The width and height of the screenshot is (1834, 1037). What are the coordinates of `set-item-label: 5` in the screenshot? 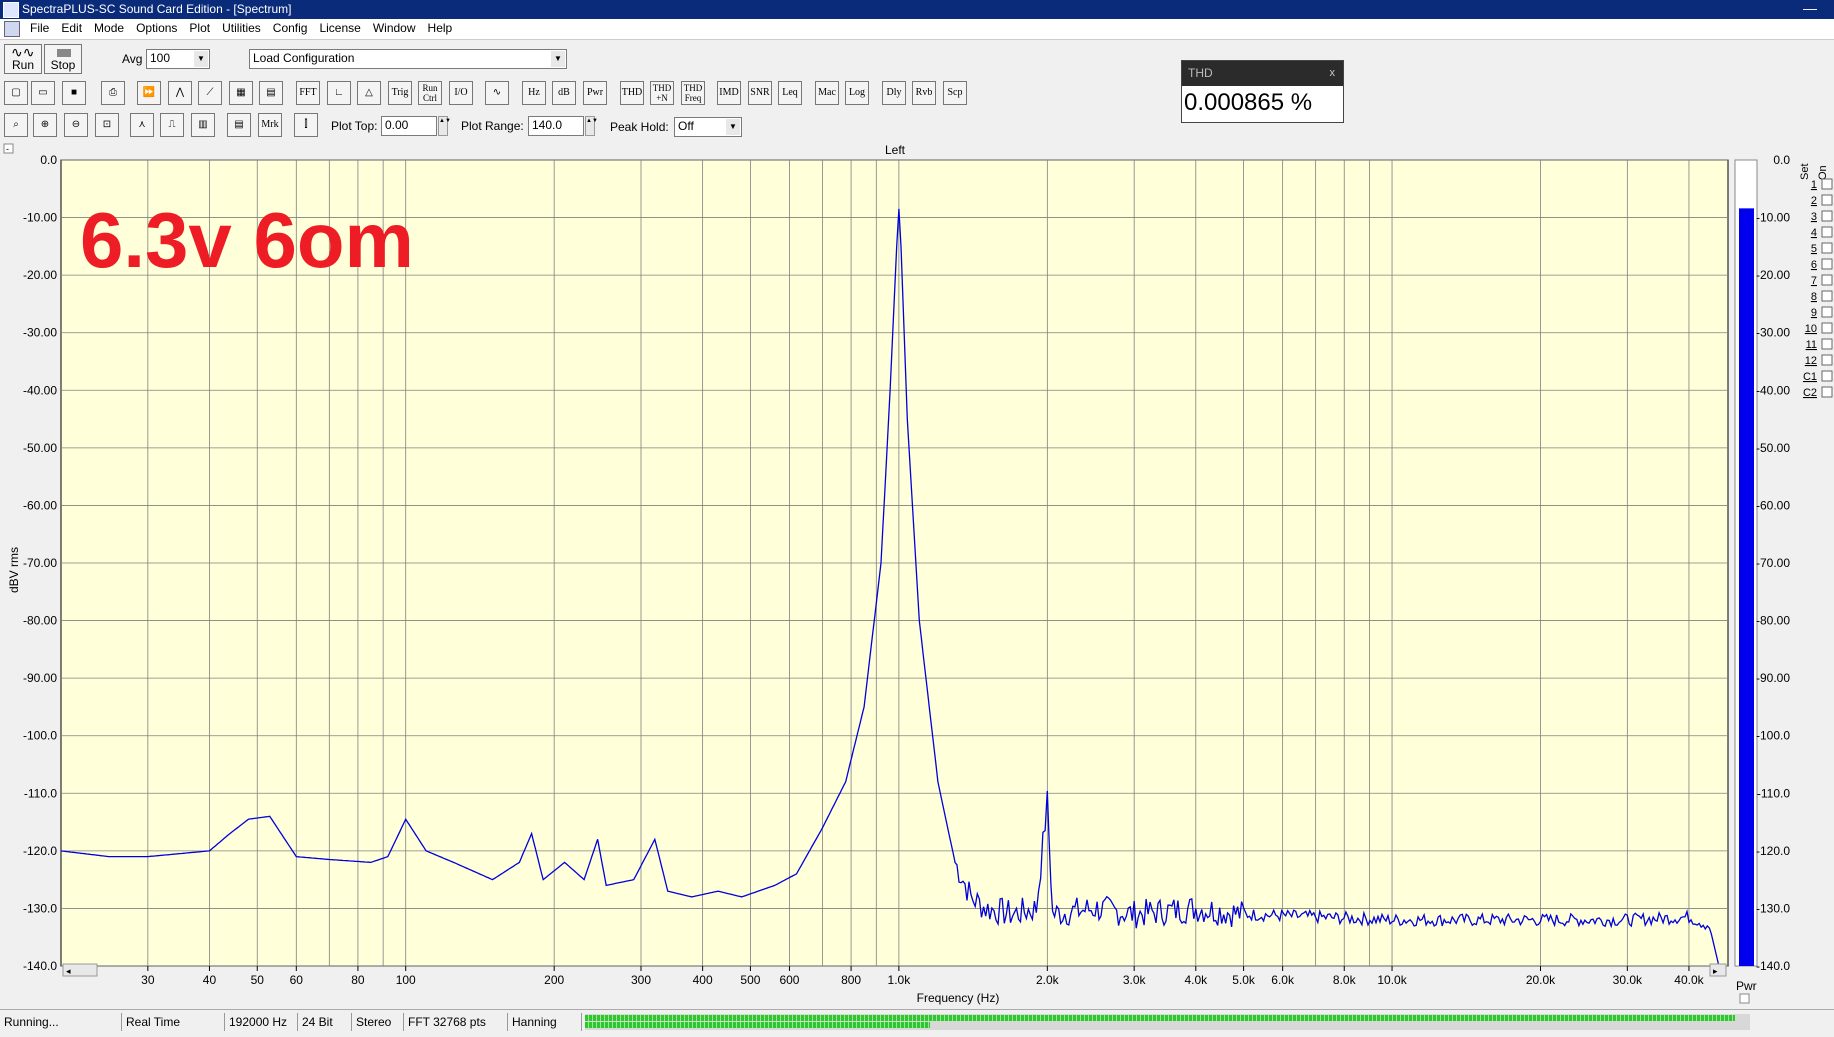 It's located at (1814, 249).